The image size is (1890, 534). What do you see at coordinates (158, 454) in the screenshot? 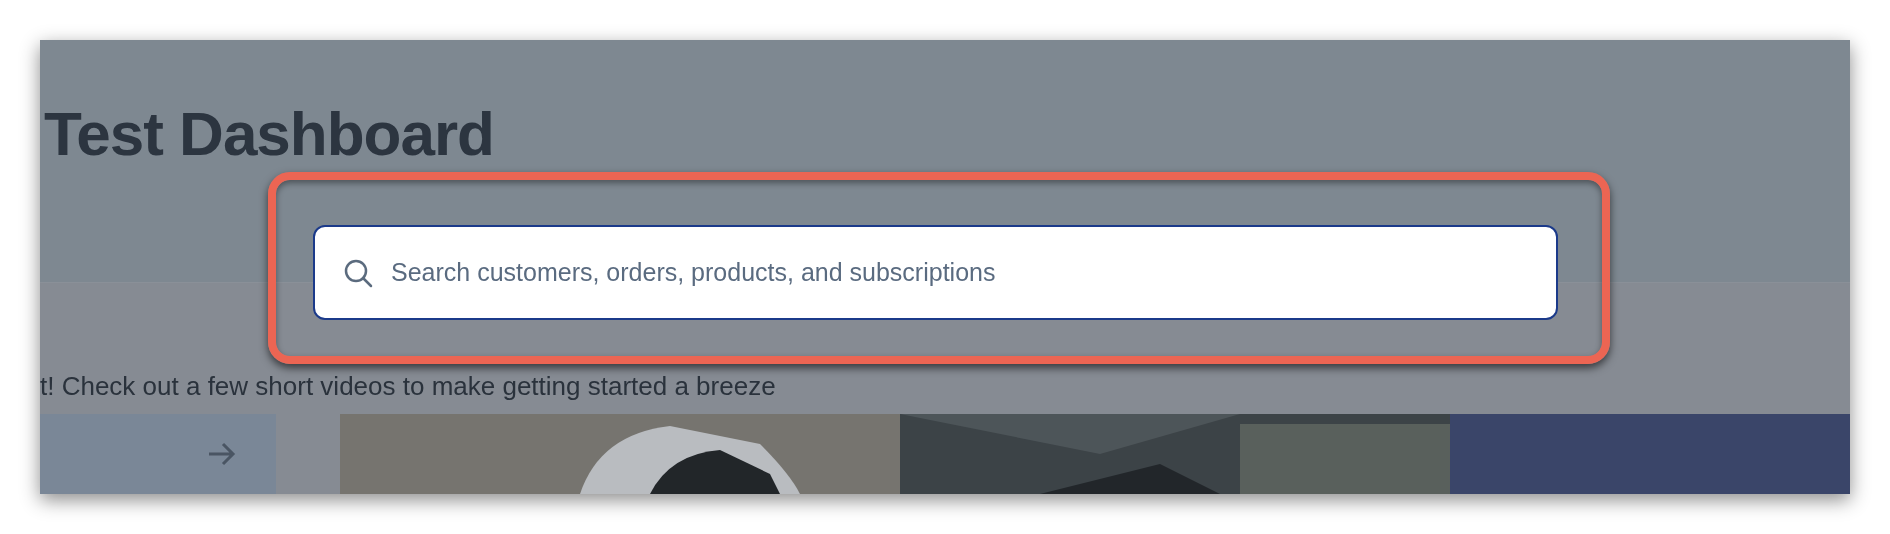
I see `video-nav-card` at bounding box center [158, 454].